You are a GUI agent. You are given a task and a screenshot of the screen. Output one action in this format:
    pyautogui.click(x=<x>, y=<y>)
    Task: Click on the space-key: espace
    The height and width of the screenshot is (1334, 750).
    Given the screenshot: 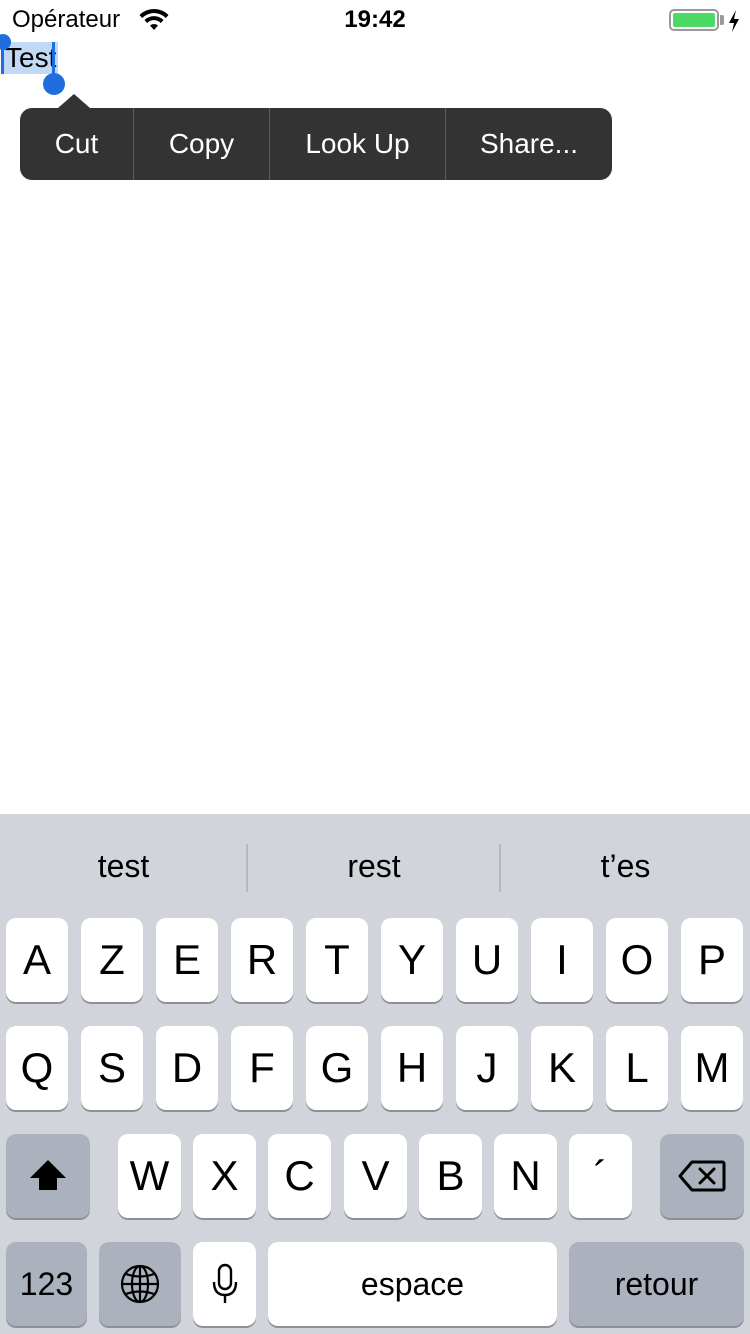 What is the action you would take?
    pyautogui.click(x=412, y=1284)
    